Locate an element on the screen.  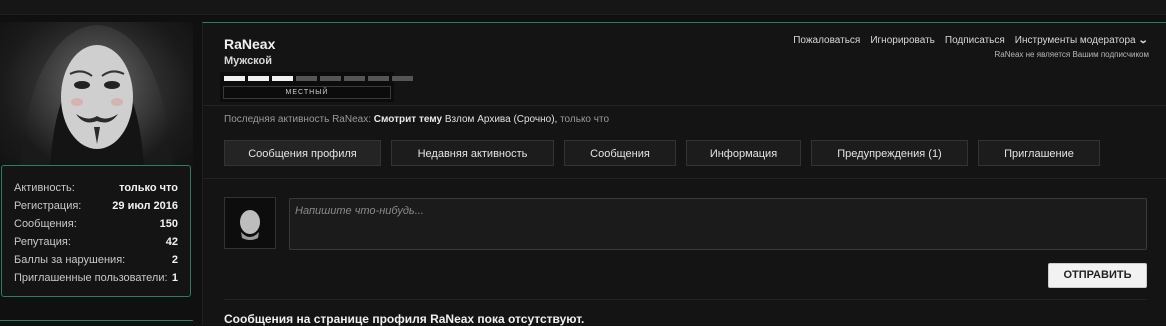
profile-post-input is located at coordinates (718, 224).